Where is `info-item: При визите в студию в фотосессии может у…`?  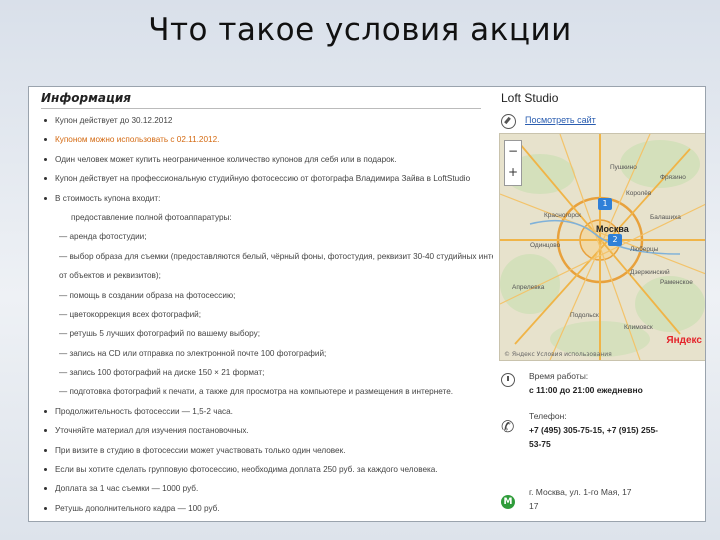 info-item: При визите в студию в фотосессии может у… is located at coordinates (267, 450).